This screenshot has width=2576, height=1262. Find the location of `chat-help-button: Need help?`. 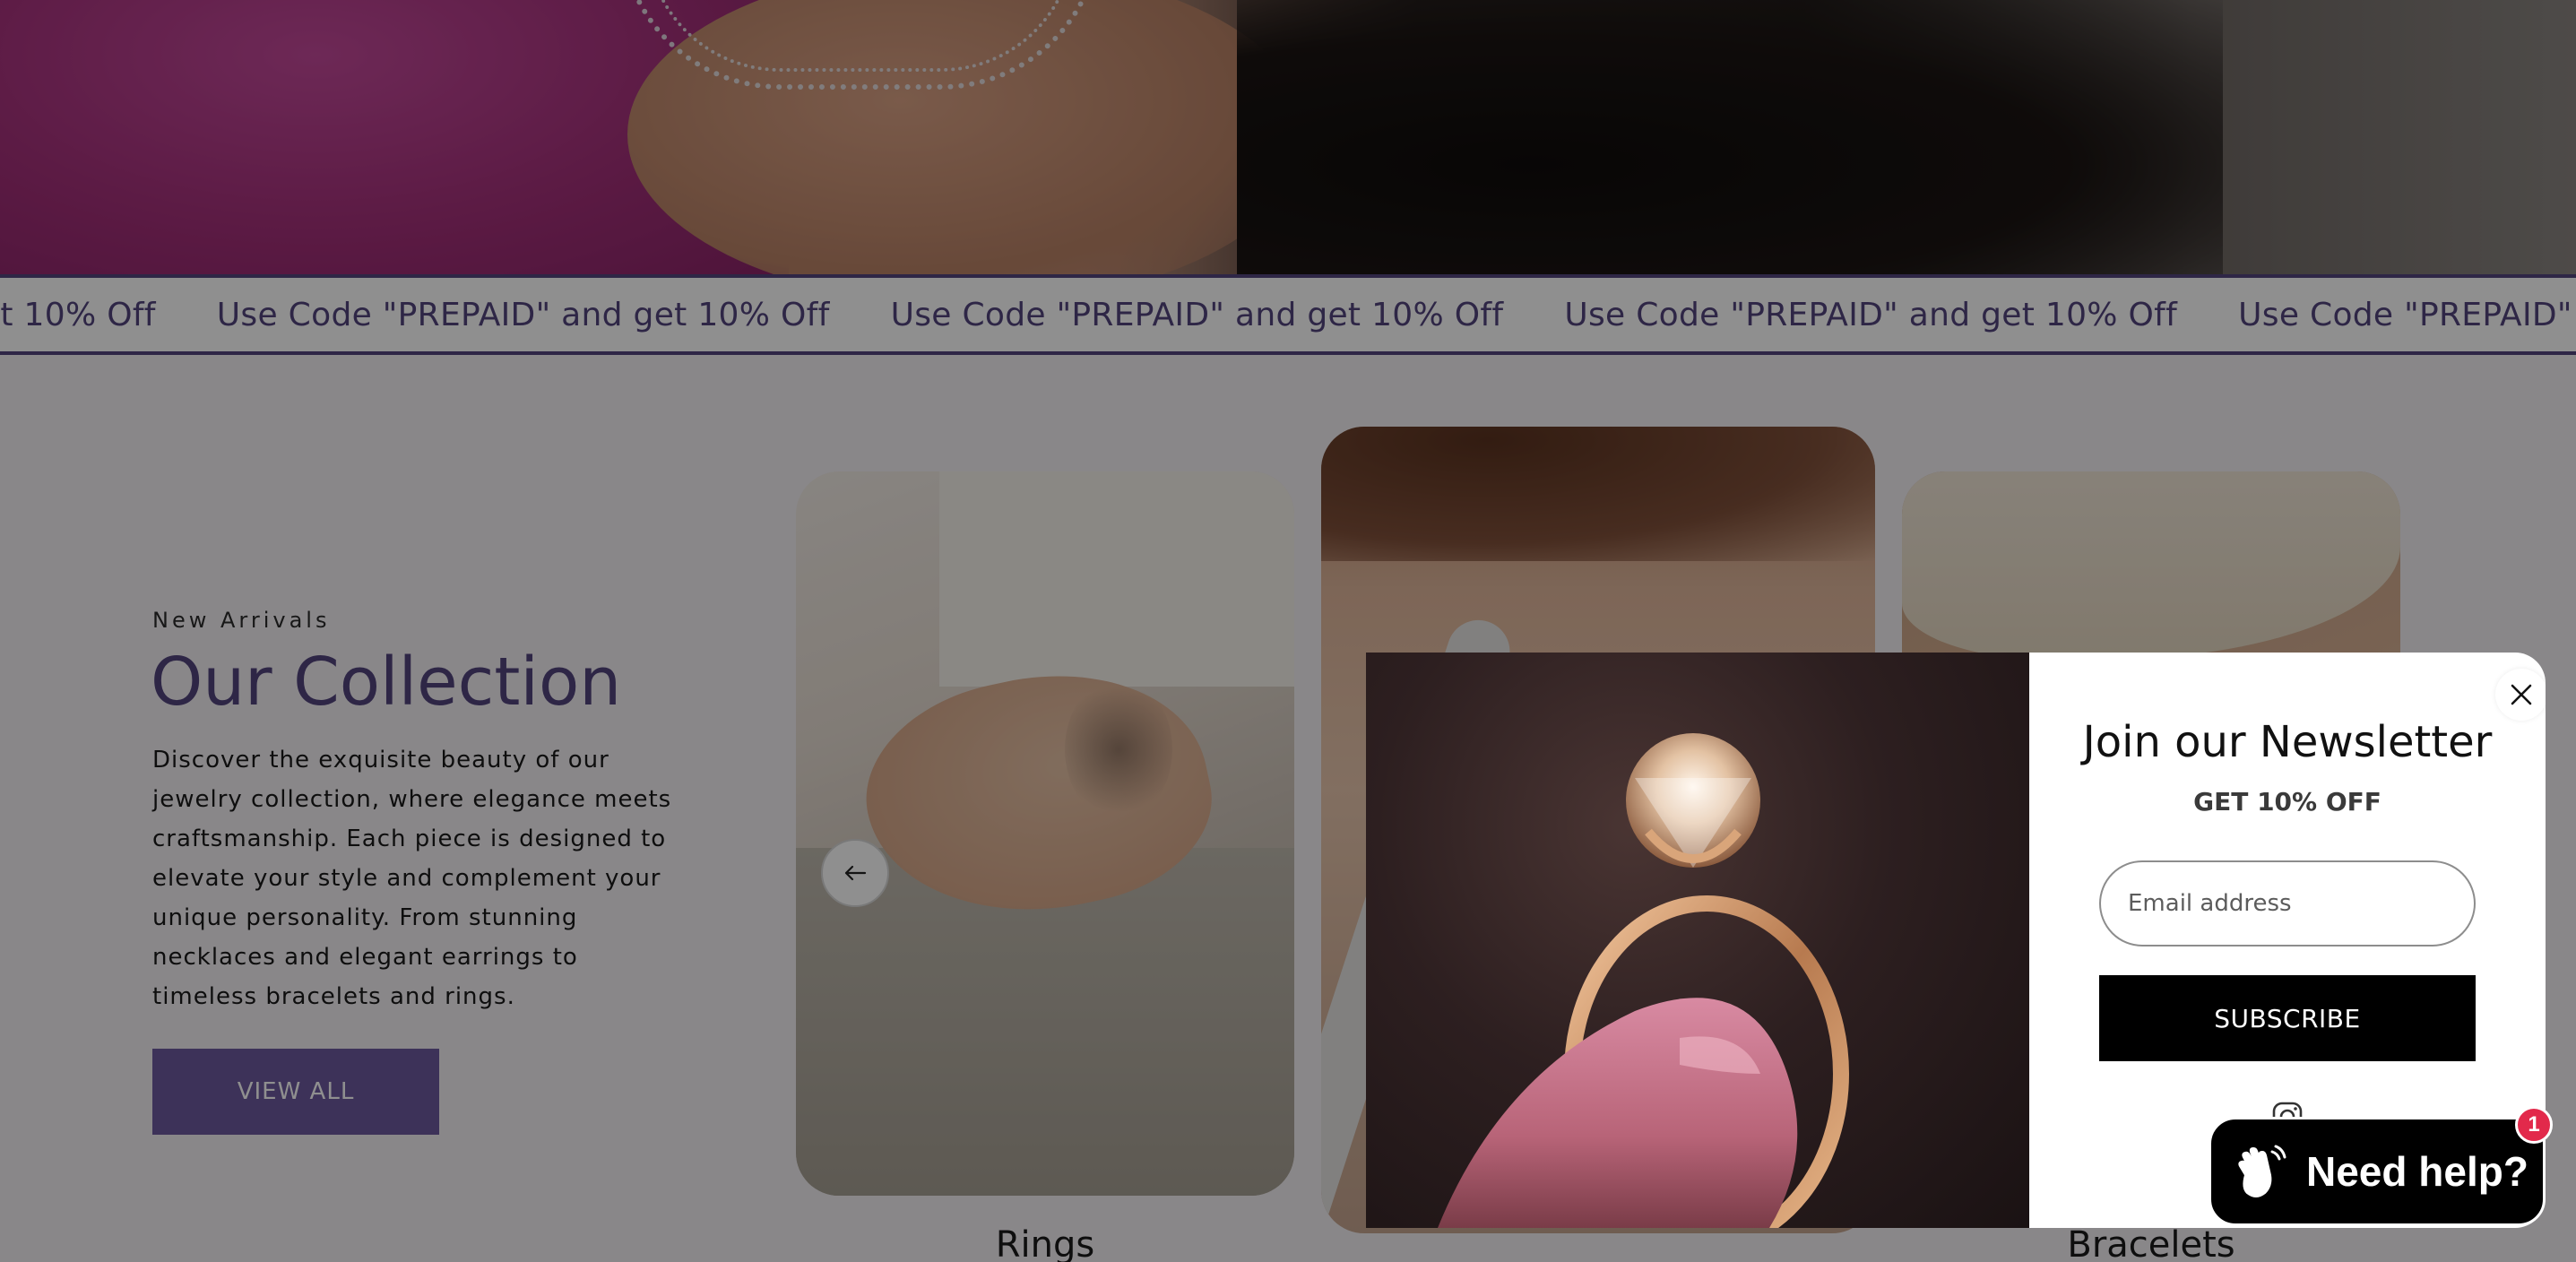

chat-help-button: Need help? is located at coordinates (2377, 1172).